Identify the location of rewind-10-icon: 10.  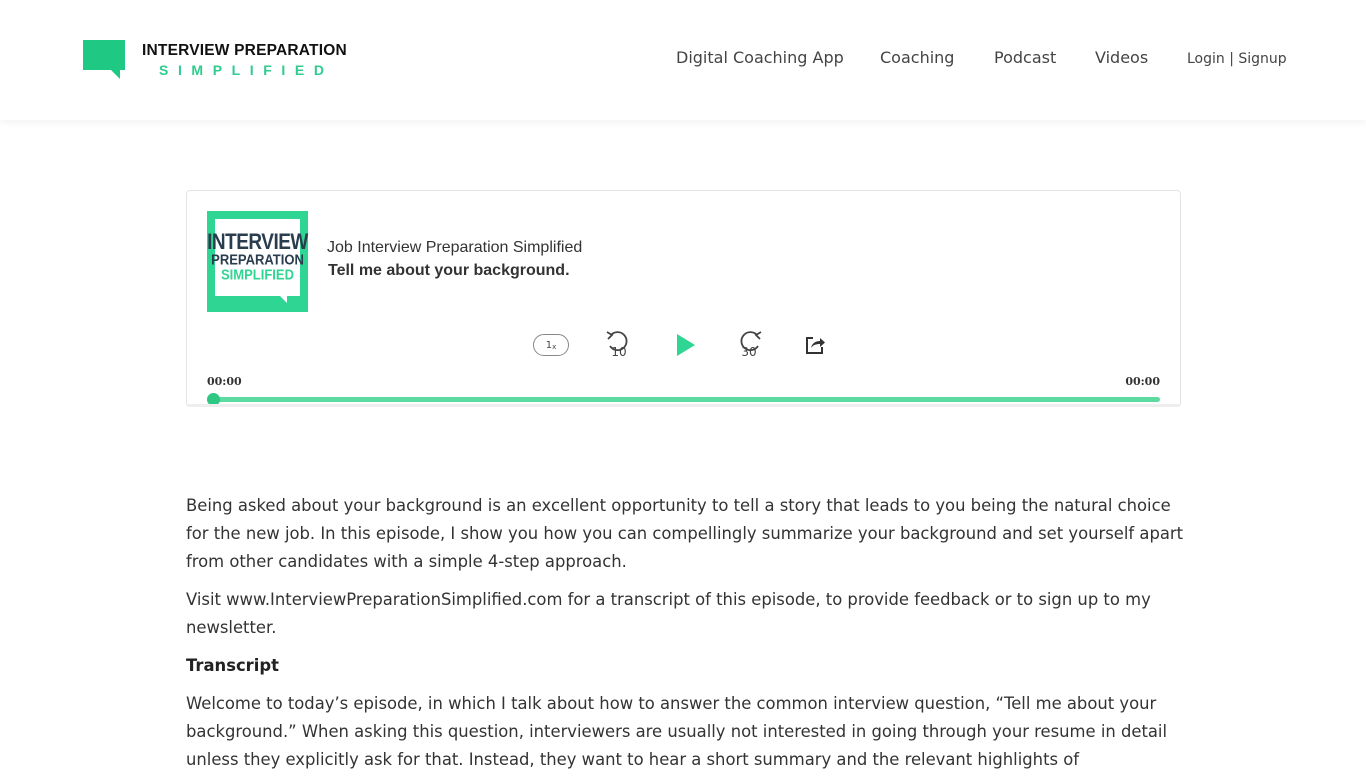
(617, 345).